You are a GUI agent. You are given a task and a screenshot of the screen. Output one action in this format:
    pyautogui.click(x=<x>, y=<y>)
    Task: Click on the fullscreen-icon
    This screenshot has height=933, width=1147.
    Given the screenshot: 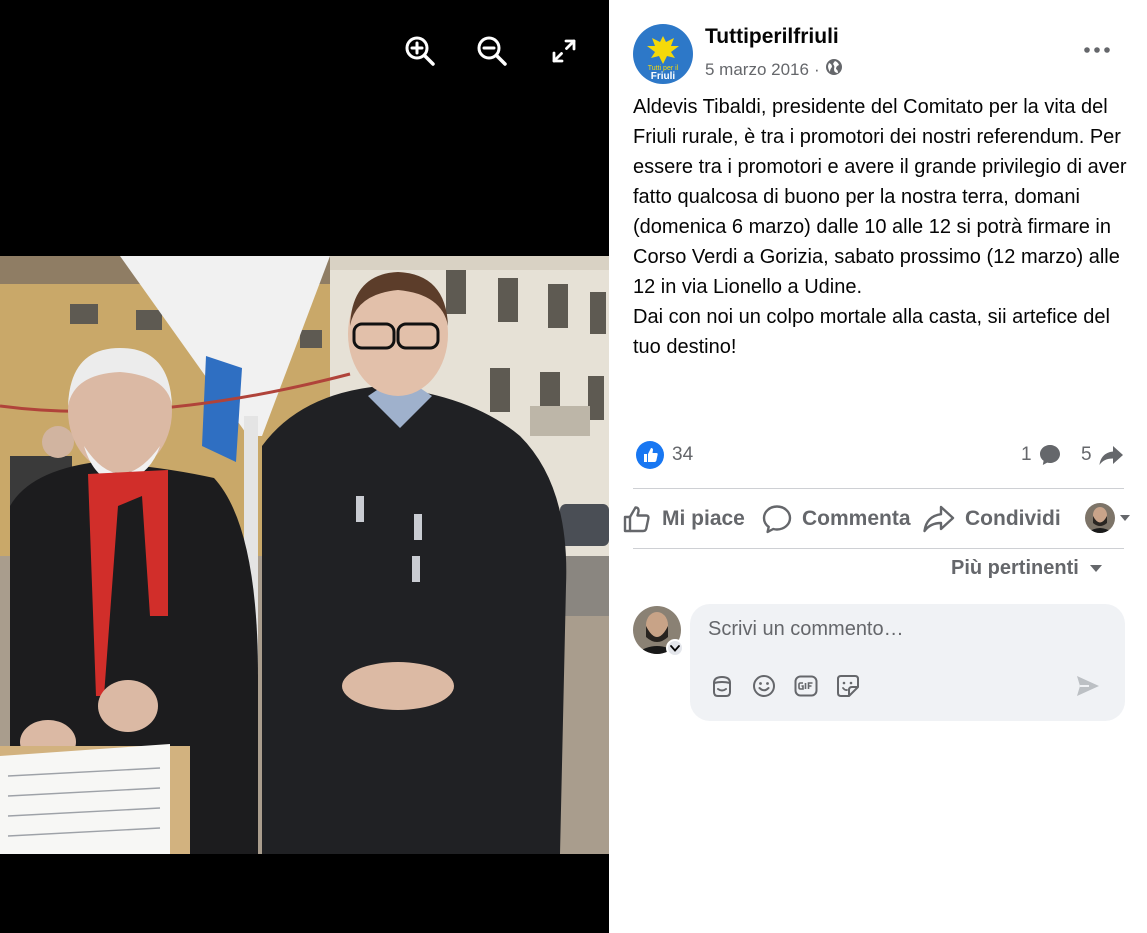 What is the action you would take?
    pyautogui.click(x=564, y=51)
    